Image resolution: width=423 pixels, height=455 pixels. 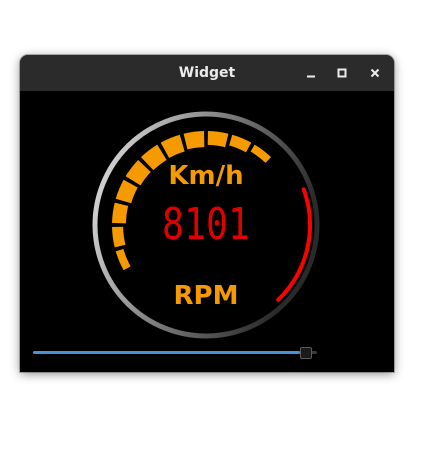 I want to click on digital-readout: 8101, so click(x=206, y=224).